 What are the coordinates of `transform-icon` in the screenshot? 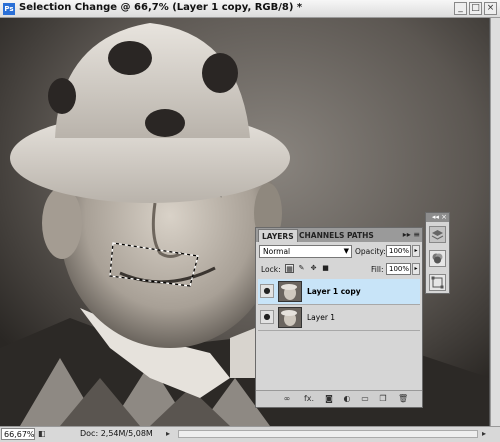 It's located at (437, 282).